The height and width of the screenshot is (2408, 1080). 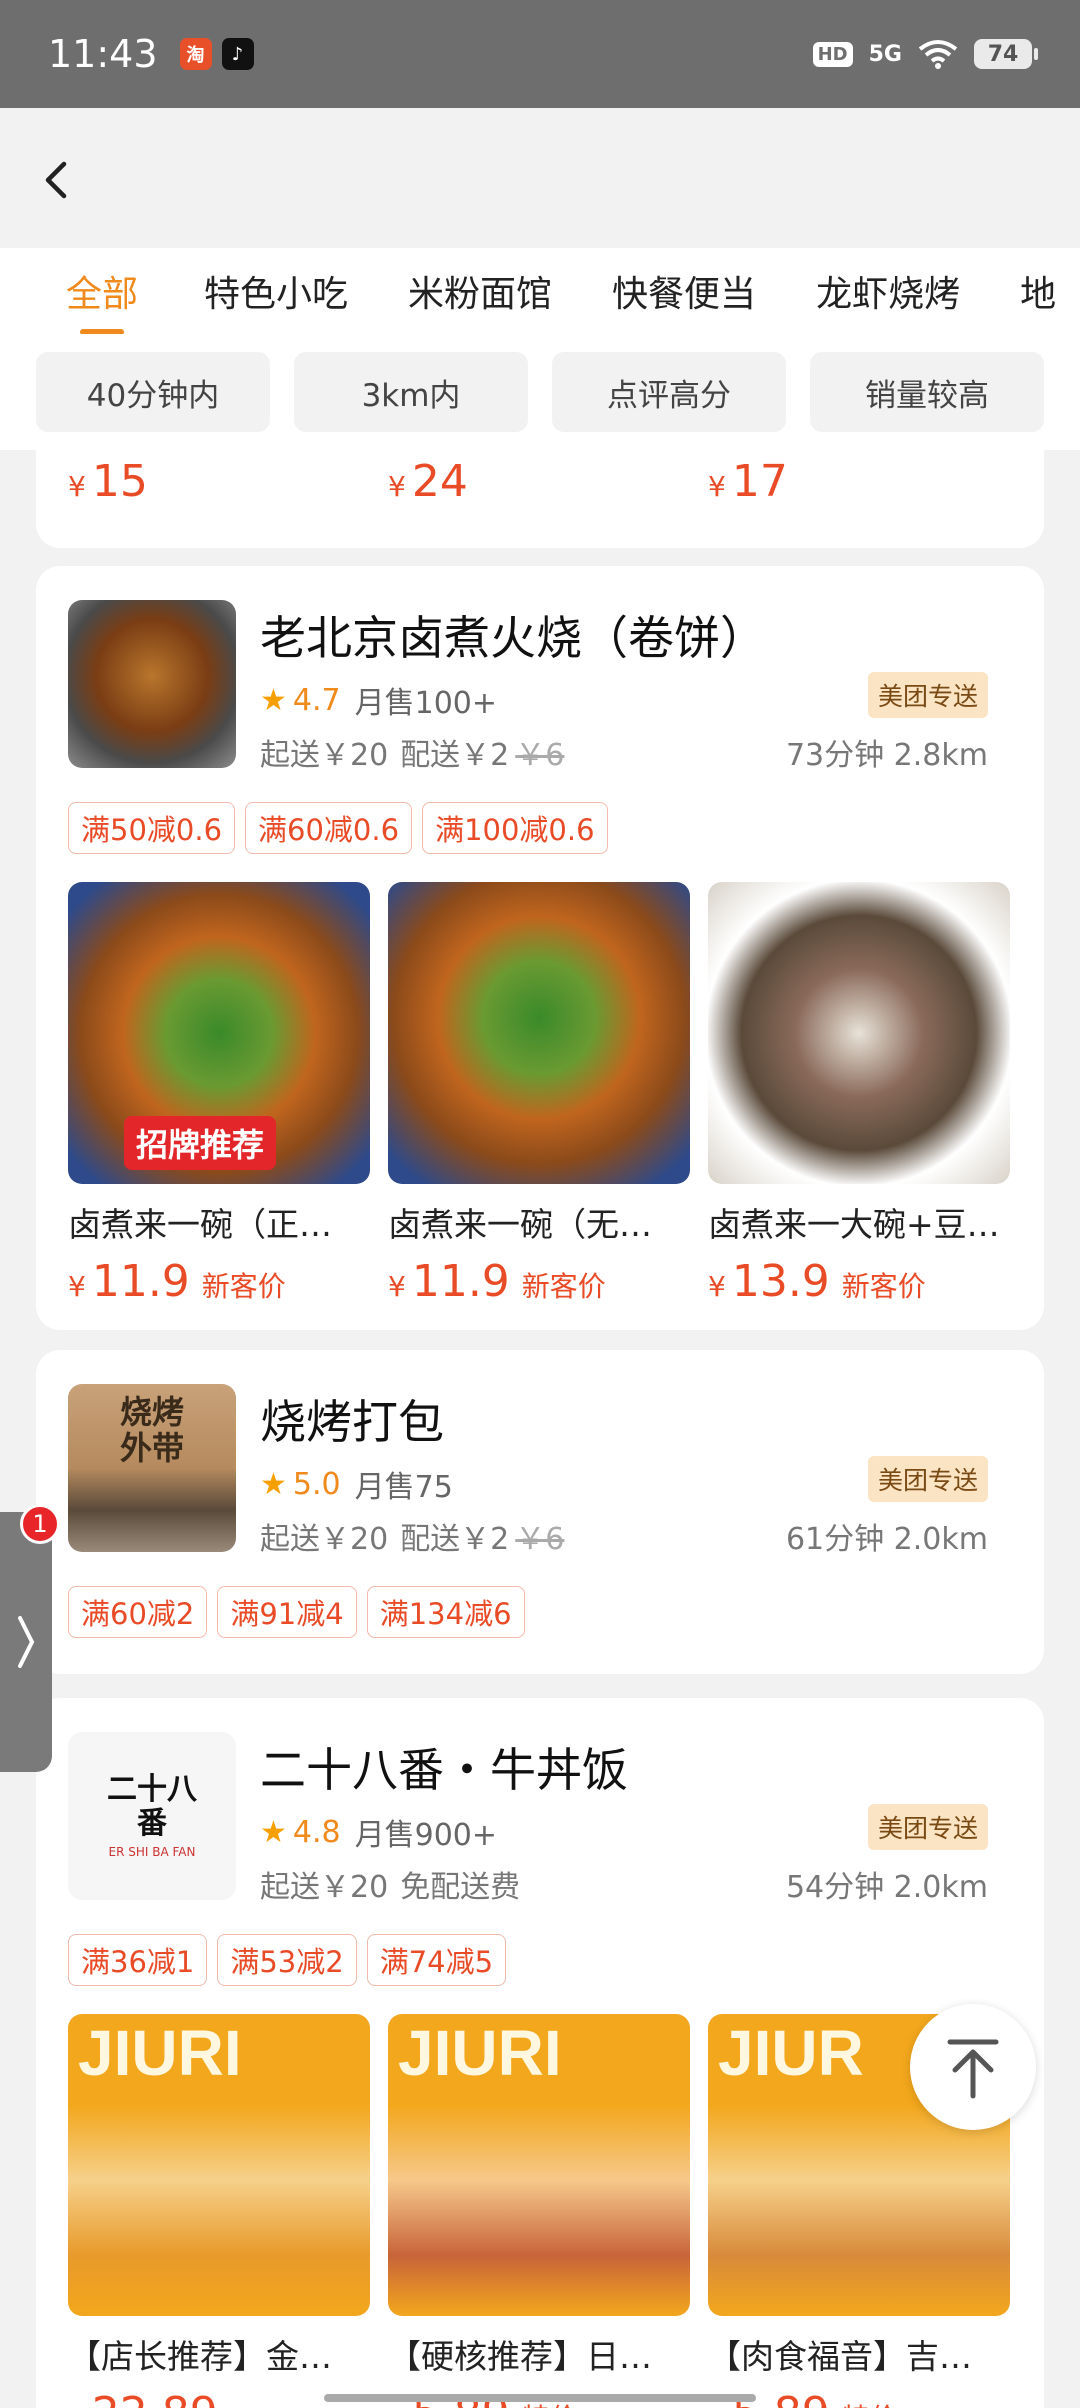 What do you see at coordinates (460, 1887) in the screenshot?
I see `delivery-fee: 免配送费` at bounding box center [460, 1887].